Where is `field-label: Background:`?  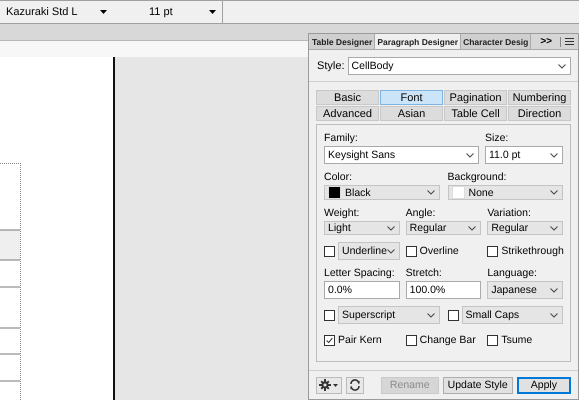 field-label: Background: is located at coordinates (478, 177).